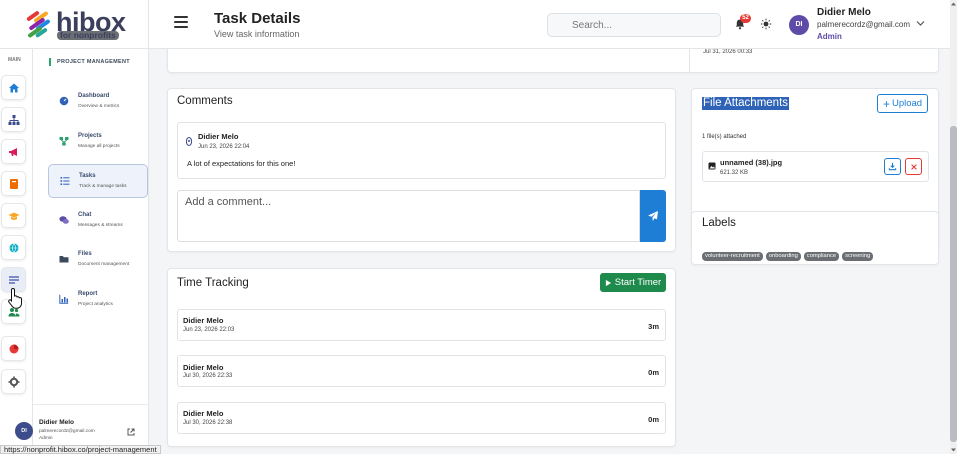 The height and width of the screenshot is (454, 957). What do you see at coordinates (783, 256) in the screenshot?
I see `label-tag: onboarding` at bounding box center [783, 256].